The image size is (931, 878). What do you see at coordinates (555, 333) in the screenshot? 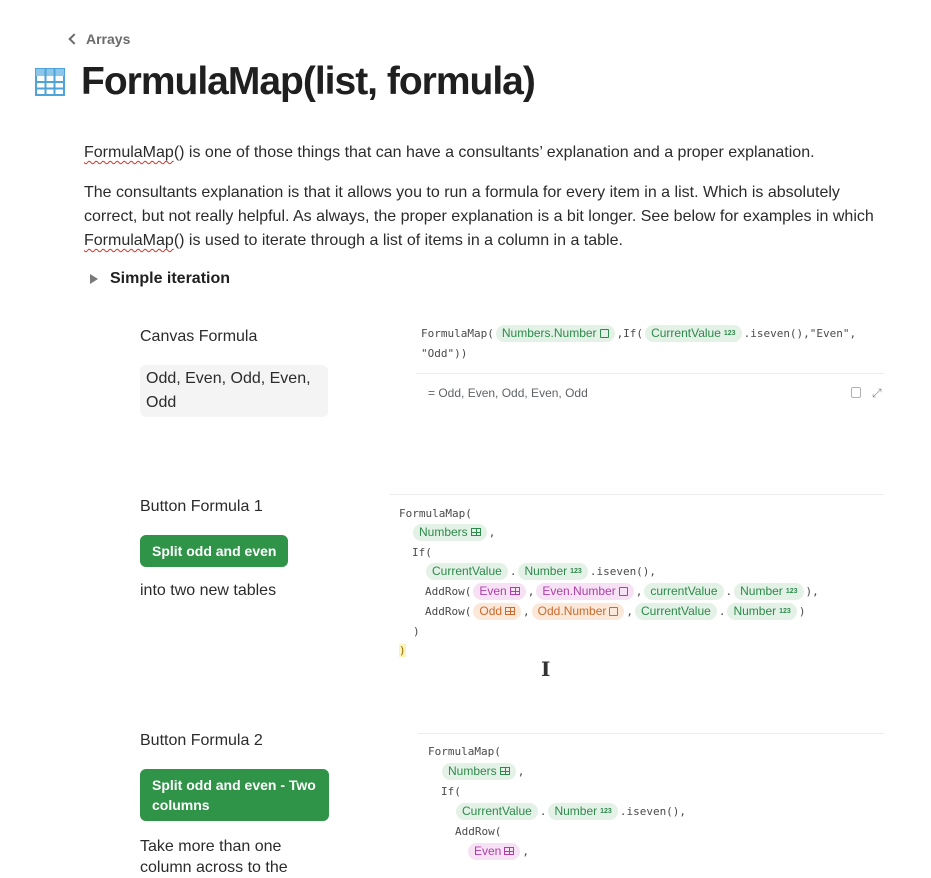
I see `chip-numbers-number: Numbers.Number` at bounding box center [555, 333].